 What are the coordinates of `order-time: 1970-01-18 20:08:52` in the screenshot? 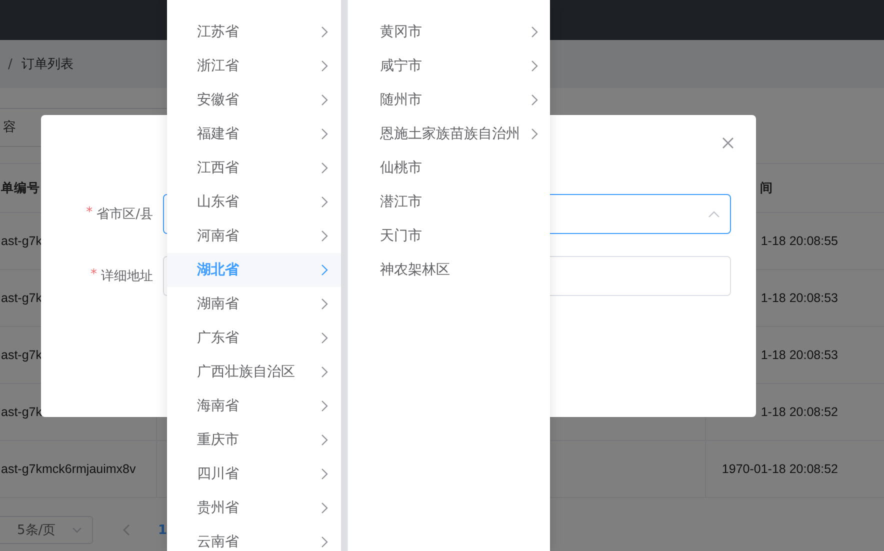 It's located at (780, 469).